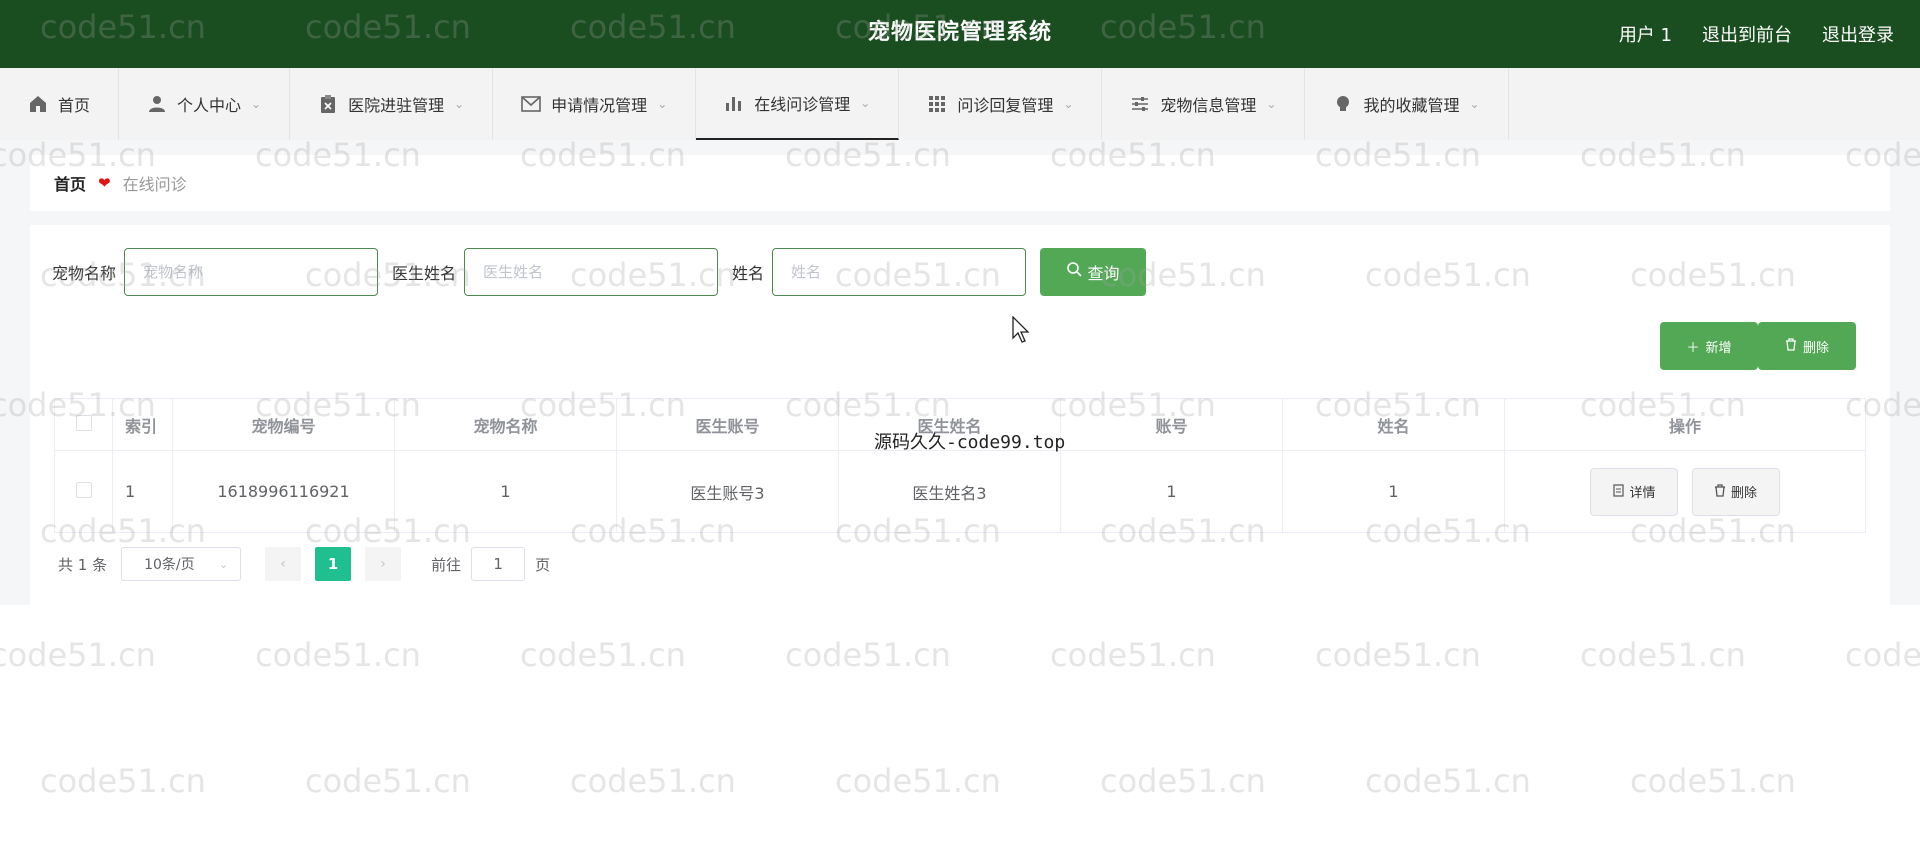 The height and width of the screenshot is (860, 1920). What do you see at coordinates (970, 442) in the screenshot?
I see `overlay-text: 源码久久-code99.top` at bounding box center [970, 442].